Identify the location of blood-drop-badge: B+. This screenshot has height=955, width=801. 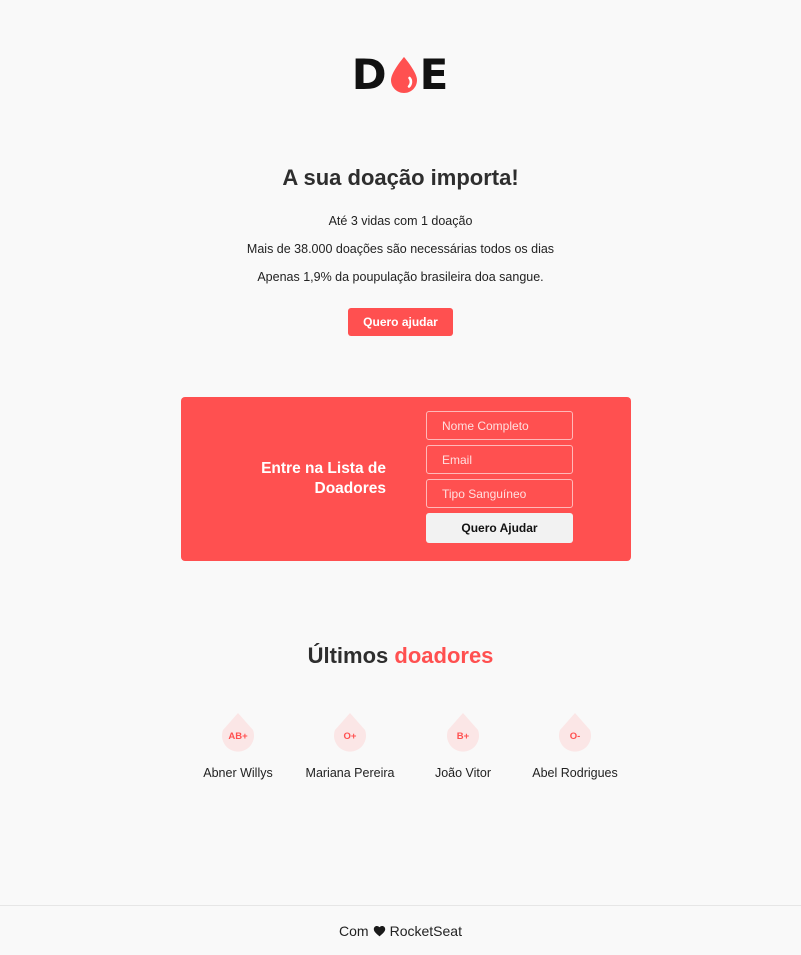
(463, 735).